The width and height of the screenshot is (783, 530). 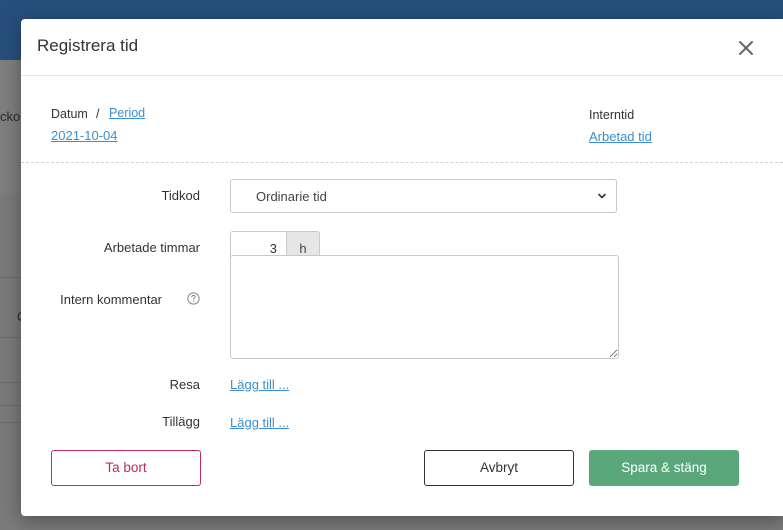 I want to click on date-value-link: 2021-10-04, so click(x=84, y=135).